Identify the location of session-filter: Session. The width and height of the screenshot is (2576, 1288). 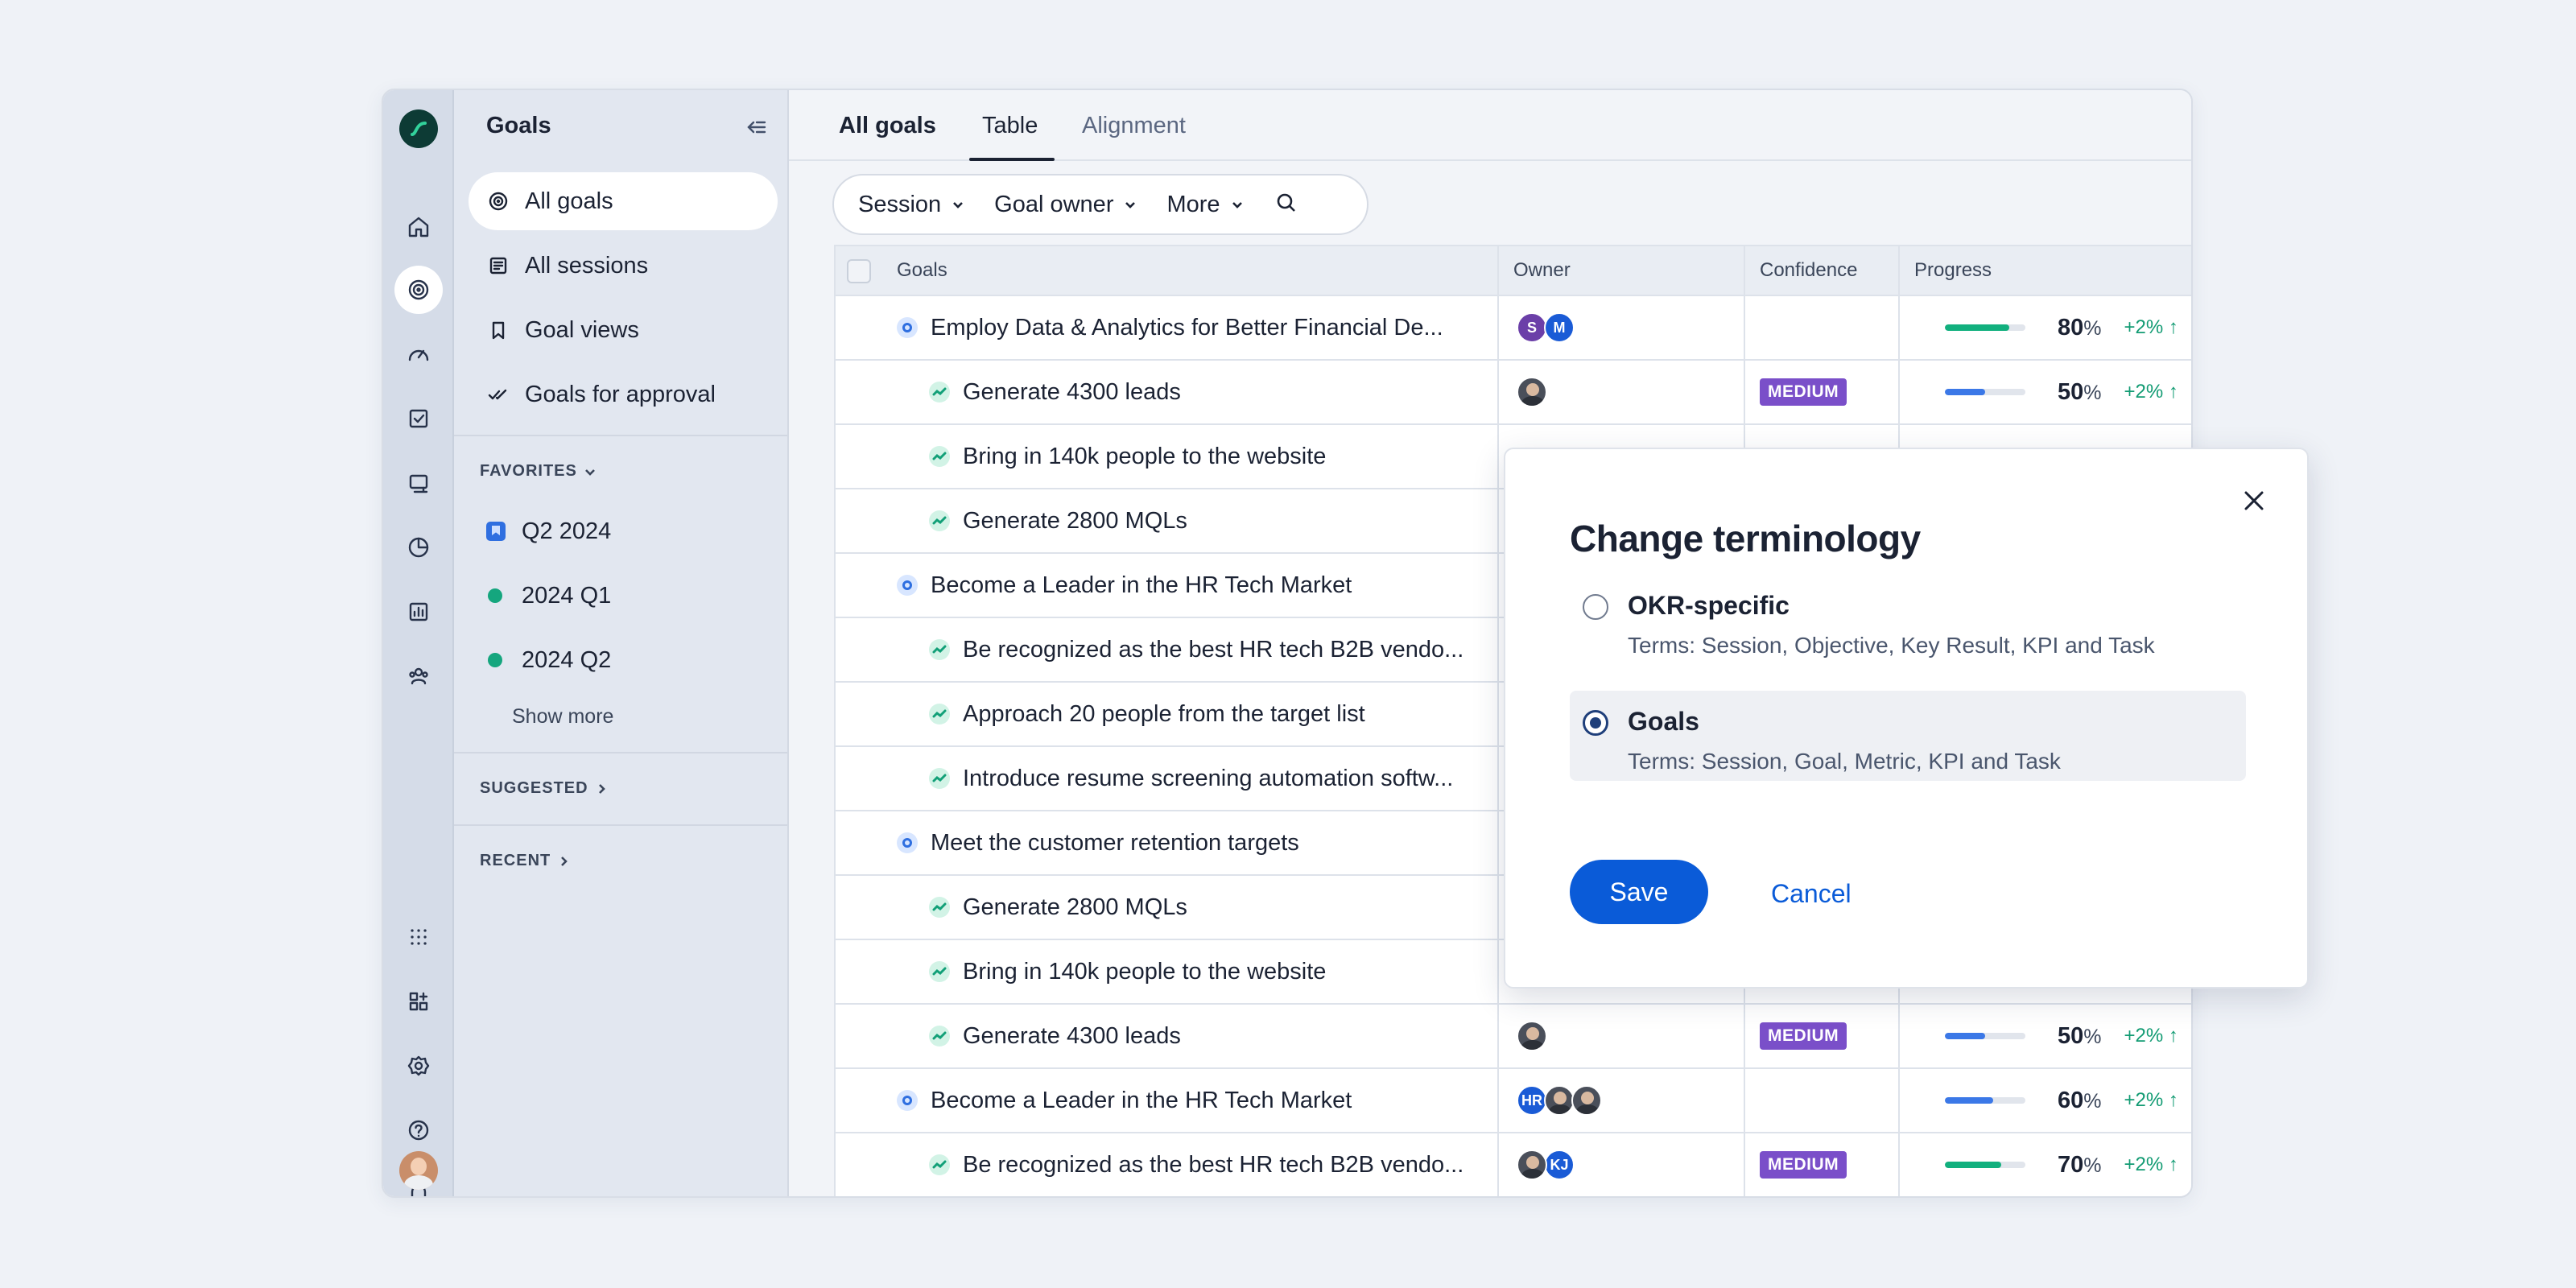
(912, 205).